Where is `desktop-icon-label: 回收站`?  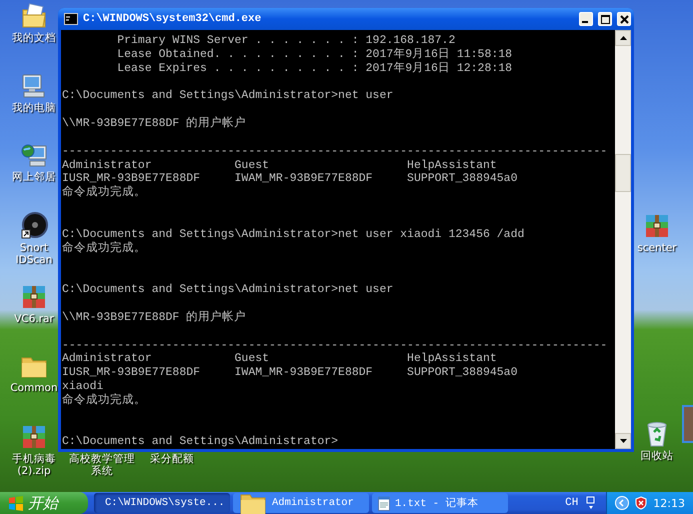
desktop-icon-label: 回收站 is located at coordinates (657, 456).